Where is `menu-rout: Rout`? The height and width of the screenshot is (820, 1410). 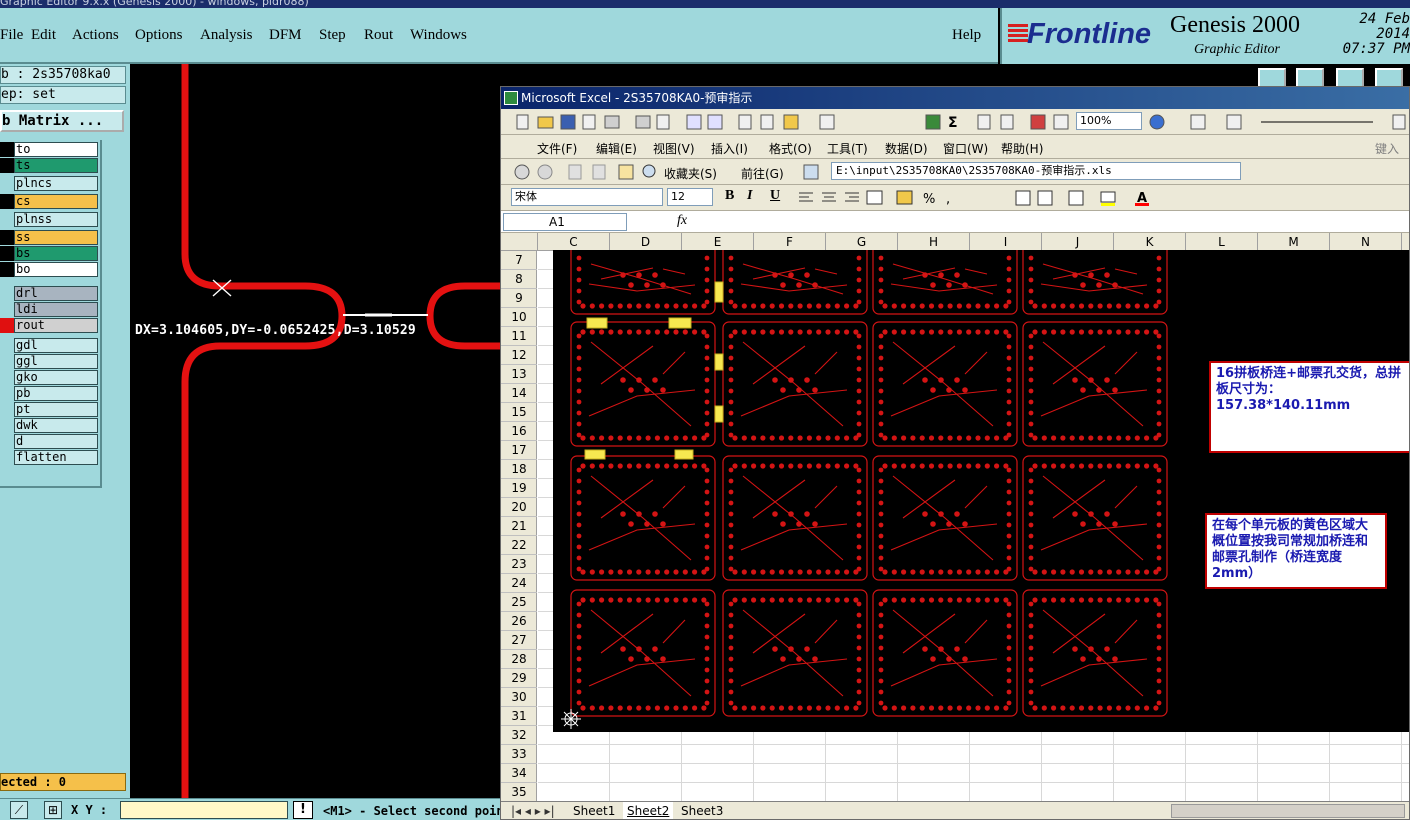
menu-rout: Rout is located at coordinates (378, 35).